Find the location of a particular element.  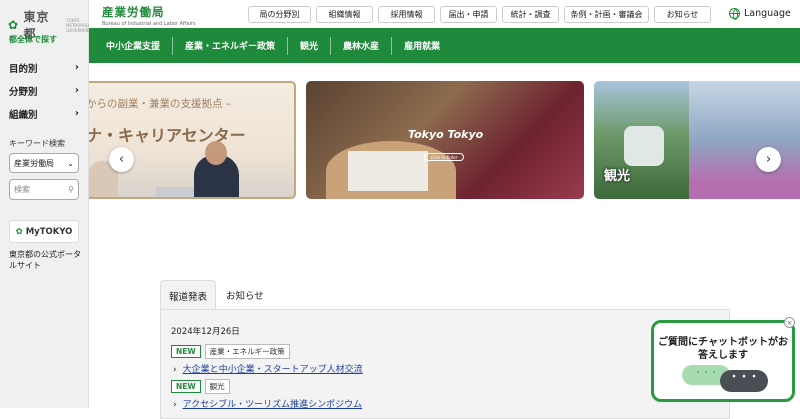

category-badge: 観光 is located at coordinates (217, 386).